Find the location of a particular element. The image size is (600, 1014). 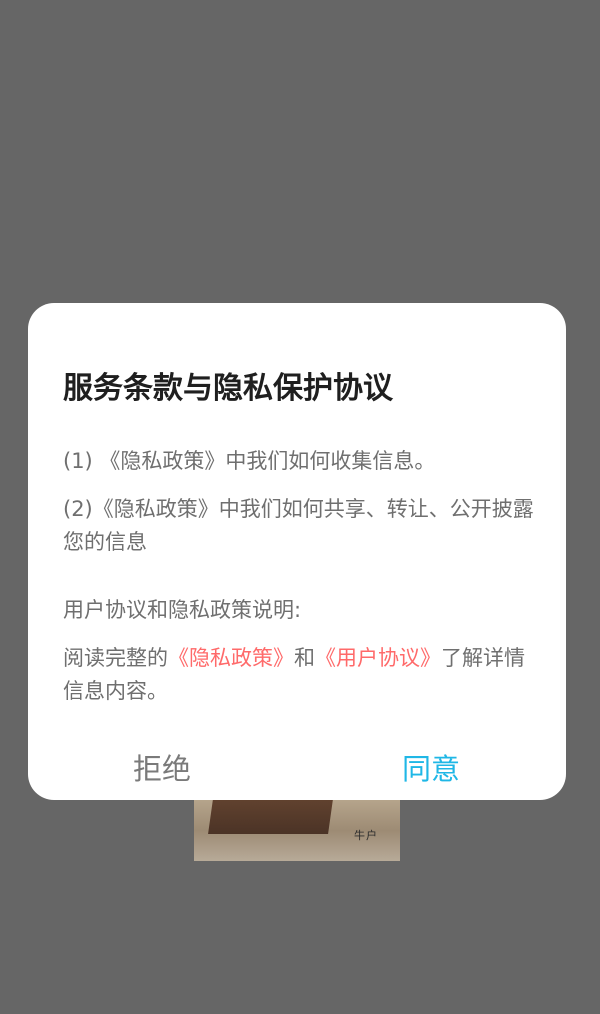

notice-middle: 和 is located at coordinates (304, 658).